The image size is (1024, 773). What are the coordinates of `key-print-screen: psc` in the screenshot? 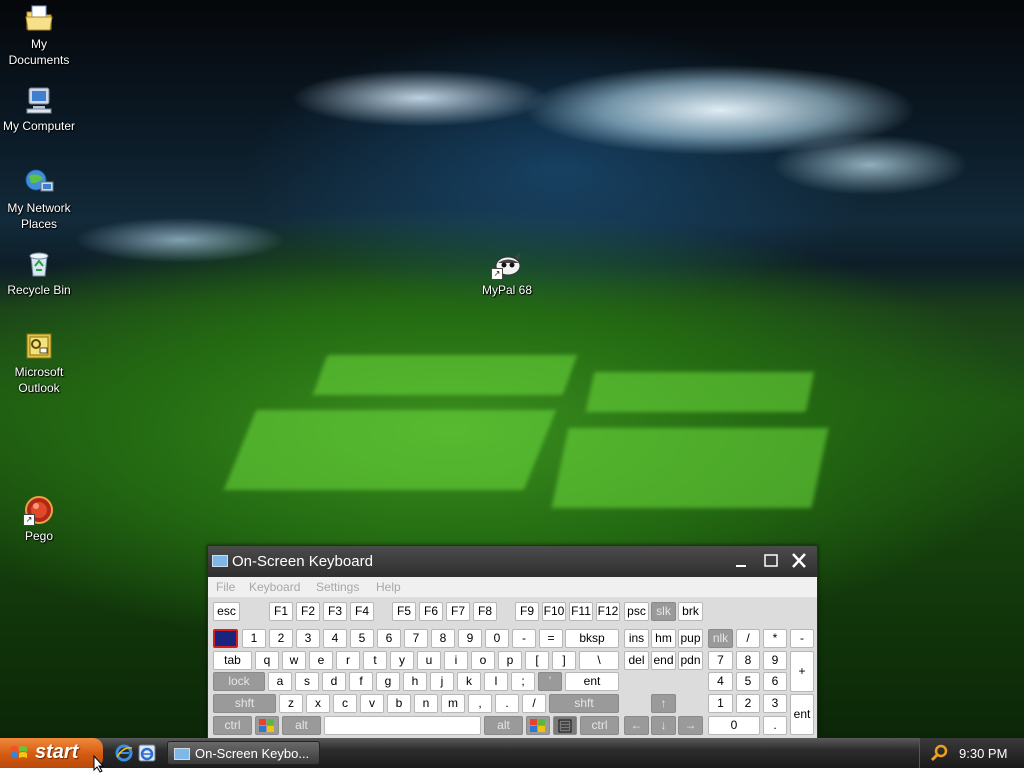 It's located at (636, 611).